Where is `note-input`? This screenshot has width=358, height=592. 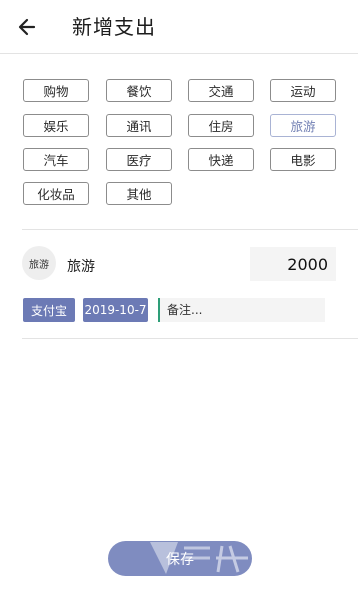
note-input is located at coordinates (241, 310).